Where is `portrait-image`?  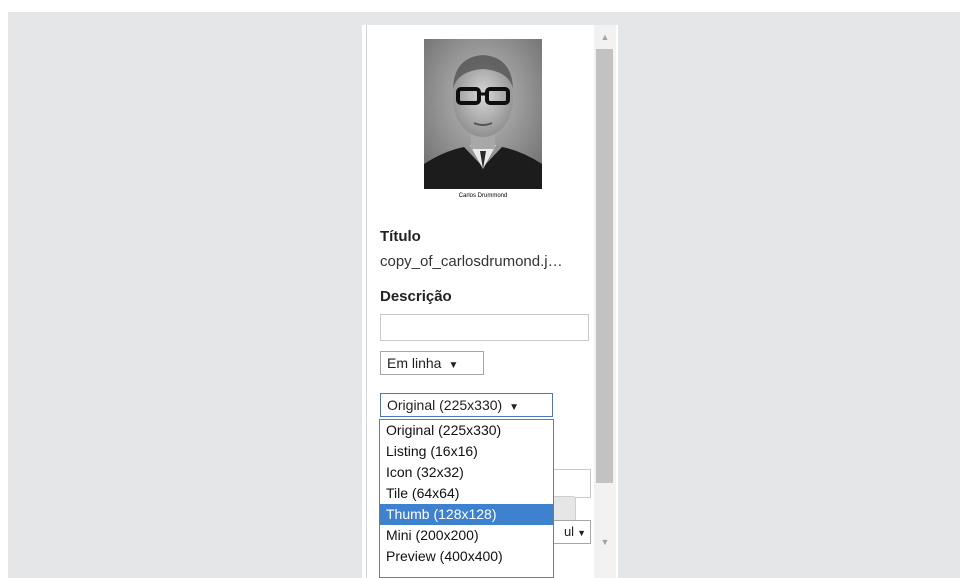
portrait-image is located at coordinates (483, 120).